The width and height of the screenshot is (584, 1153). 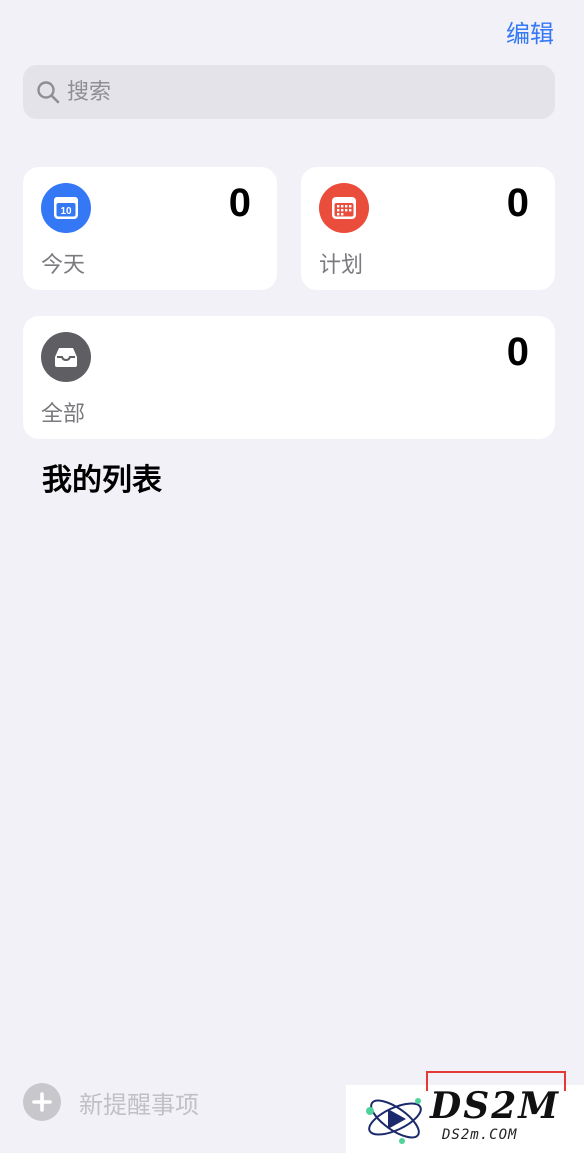 I want to click on today-label: 今天, so click(x=63, y=265).